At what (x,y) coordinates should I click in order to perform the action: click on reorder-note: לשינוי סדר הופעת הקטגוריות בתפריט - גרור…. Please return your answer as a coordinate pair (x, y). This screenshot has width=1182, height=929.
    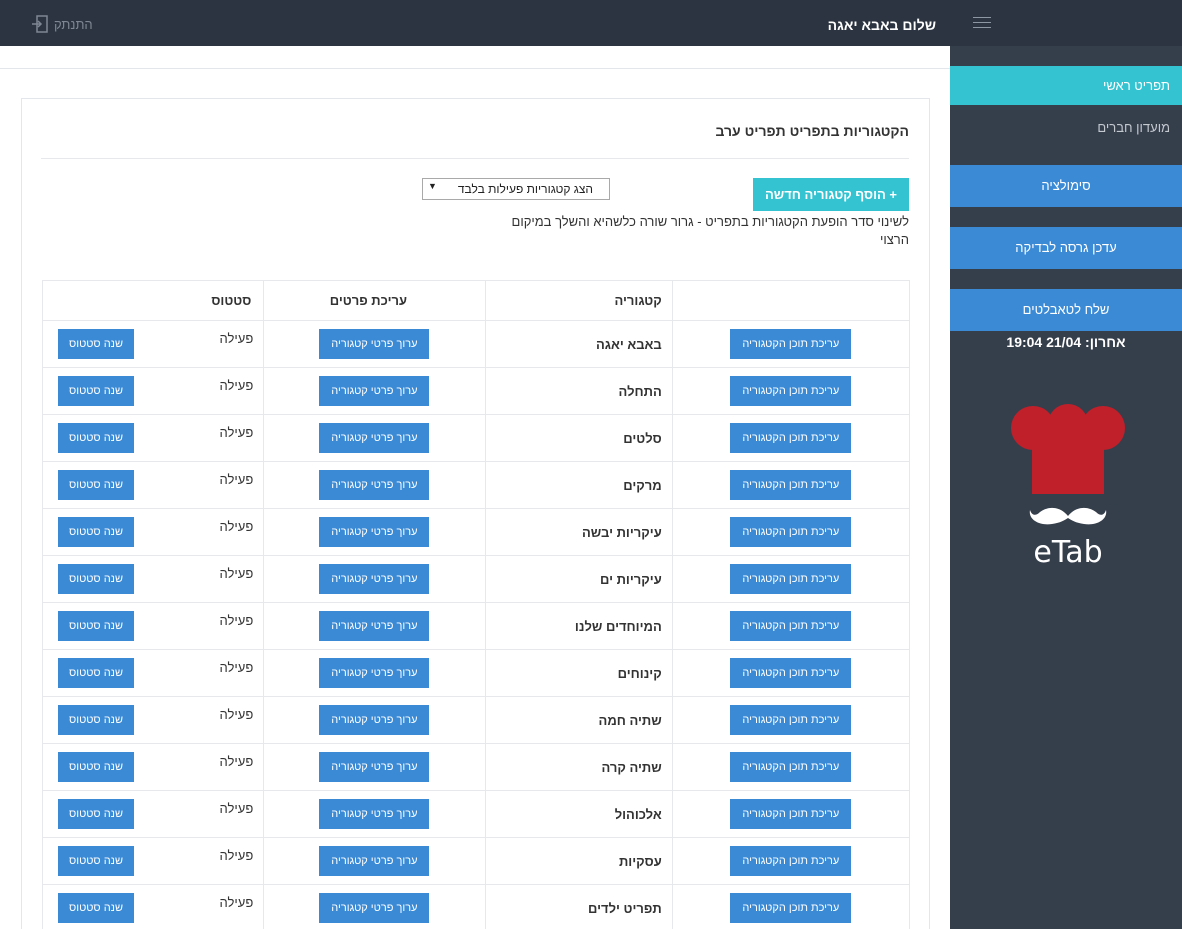
    Looking at the image, I should click on (710, 230).